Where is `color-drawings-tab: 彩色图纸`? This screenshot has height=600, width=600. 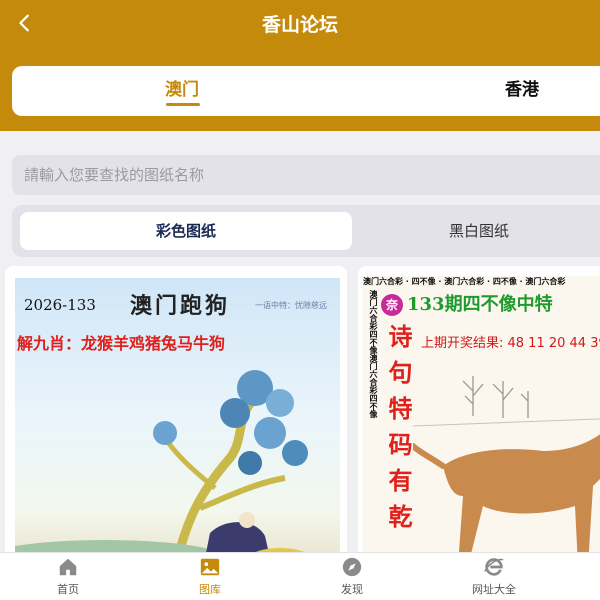 color-drawings-tab: 彩色图纸 is located at coordinates (186, 231).